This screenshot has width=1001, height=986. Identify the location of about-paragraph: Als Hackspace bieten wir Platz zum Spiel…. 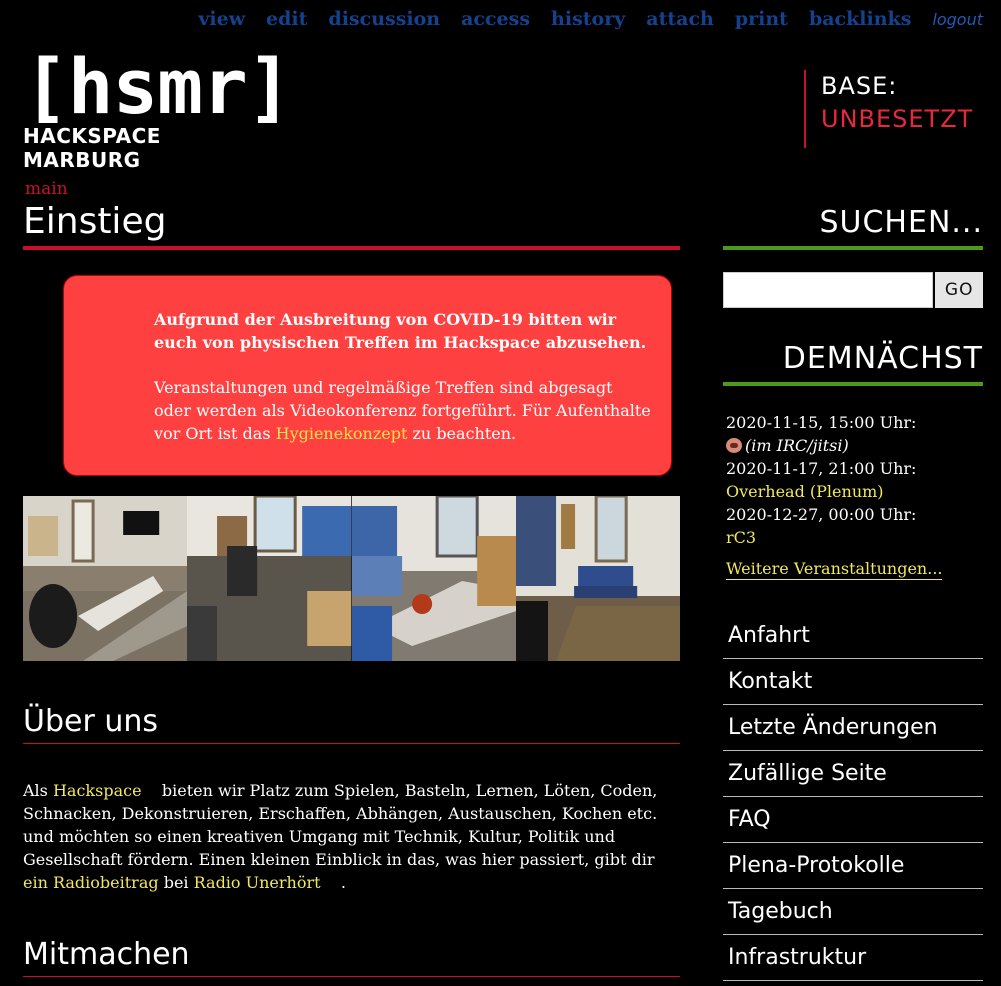
(351, 836).